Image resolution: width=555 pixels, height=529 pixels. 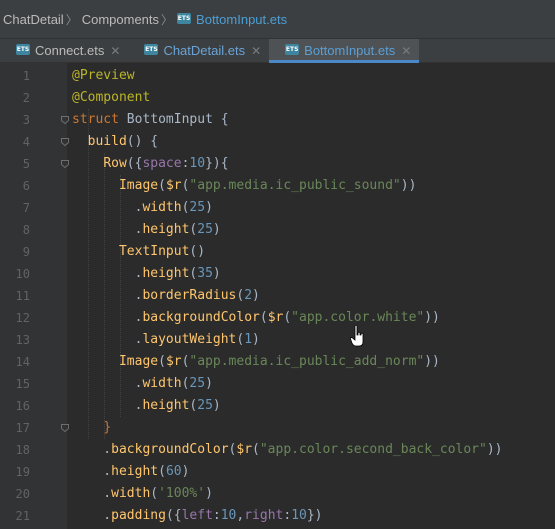 I want to click on code-token: () {, so click(x=142, y=141).